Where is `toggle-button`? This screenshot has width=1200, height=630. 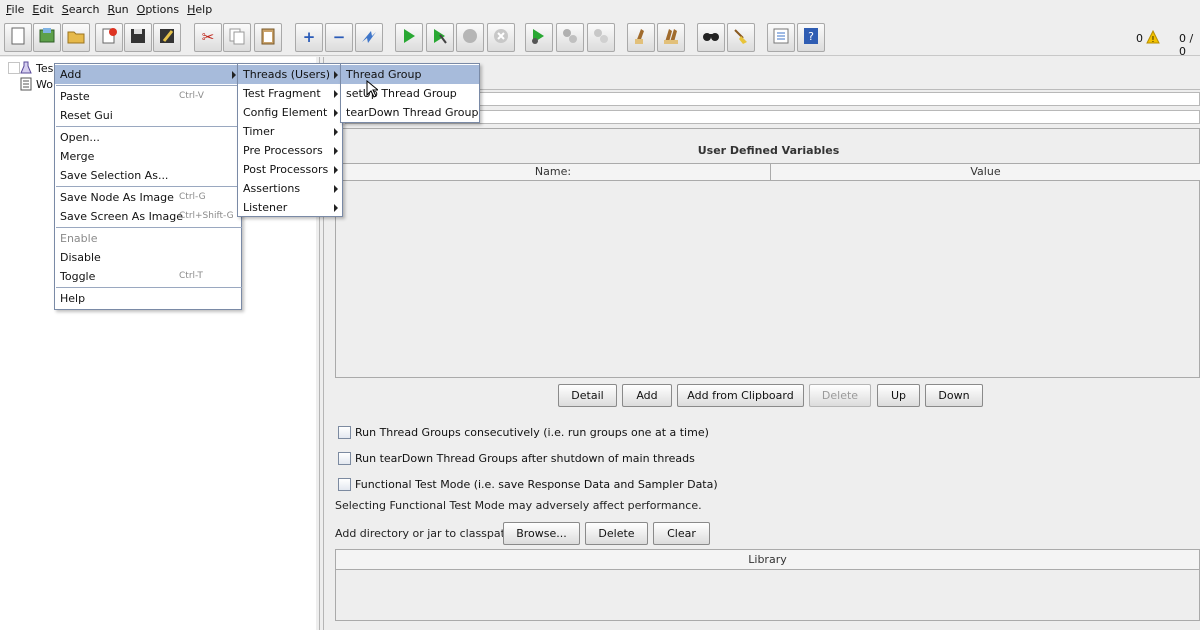 toggle-button is located at coordinates (369, 37).